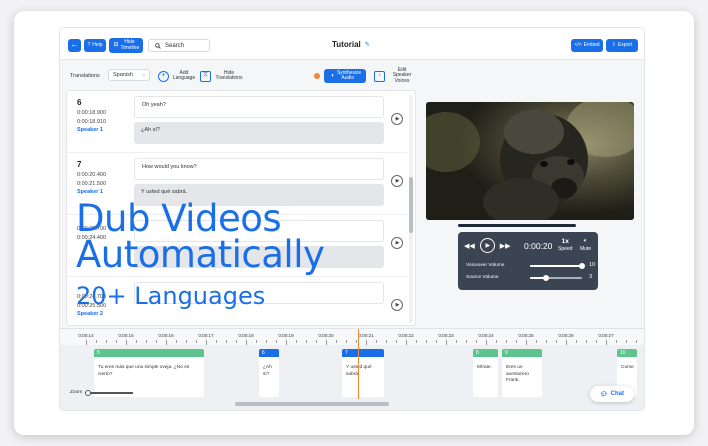  What do you see at coordinates (163, 76) in the screenshot?
I see `plus-icon: +` at bounding box center [163, 76].